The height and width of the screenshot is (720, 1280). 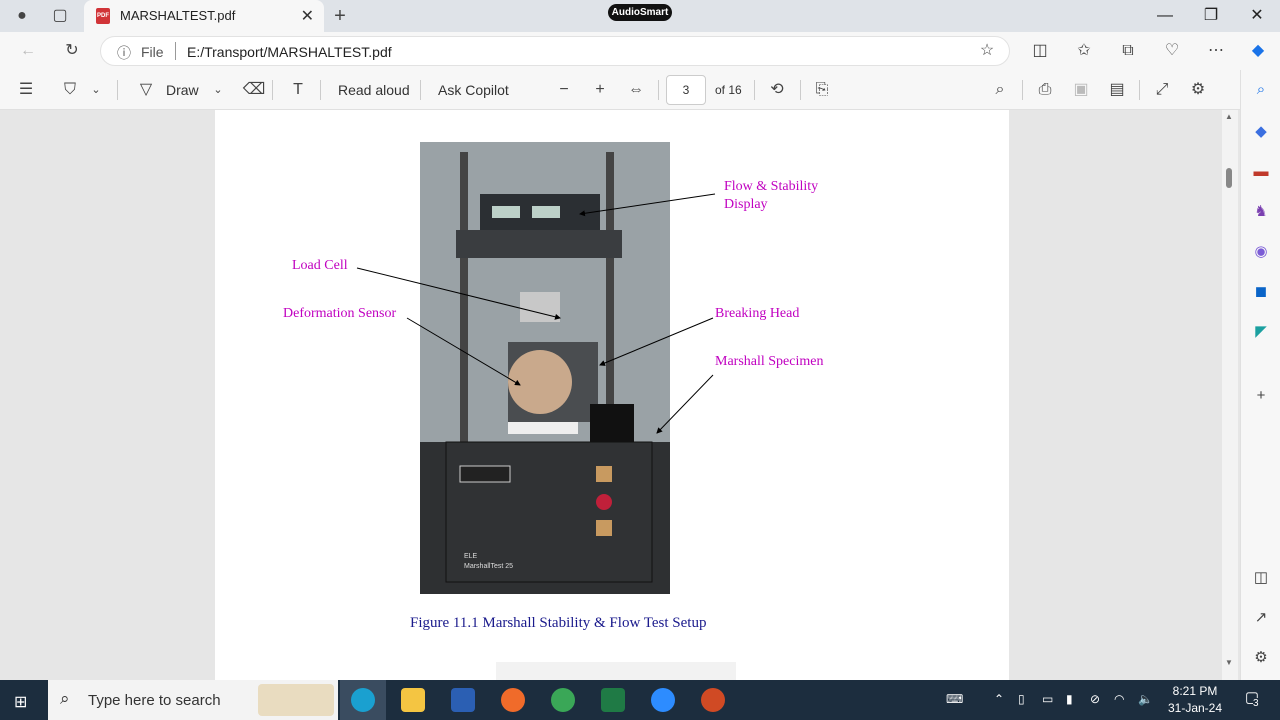 I want to click on zoom-app-icon, so click(x=663, y=700).